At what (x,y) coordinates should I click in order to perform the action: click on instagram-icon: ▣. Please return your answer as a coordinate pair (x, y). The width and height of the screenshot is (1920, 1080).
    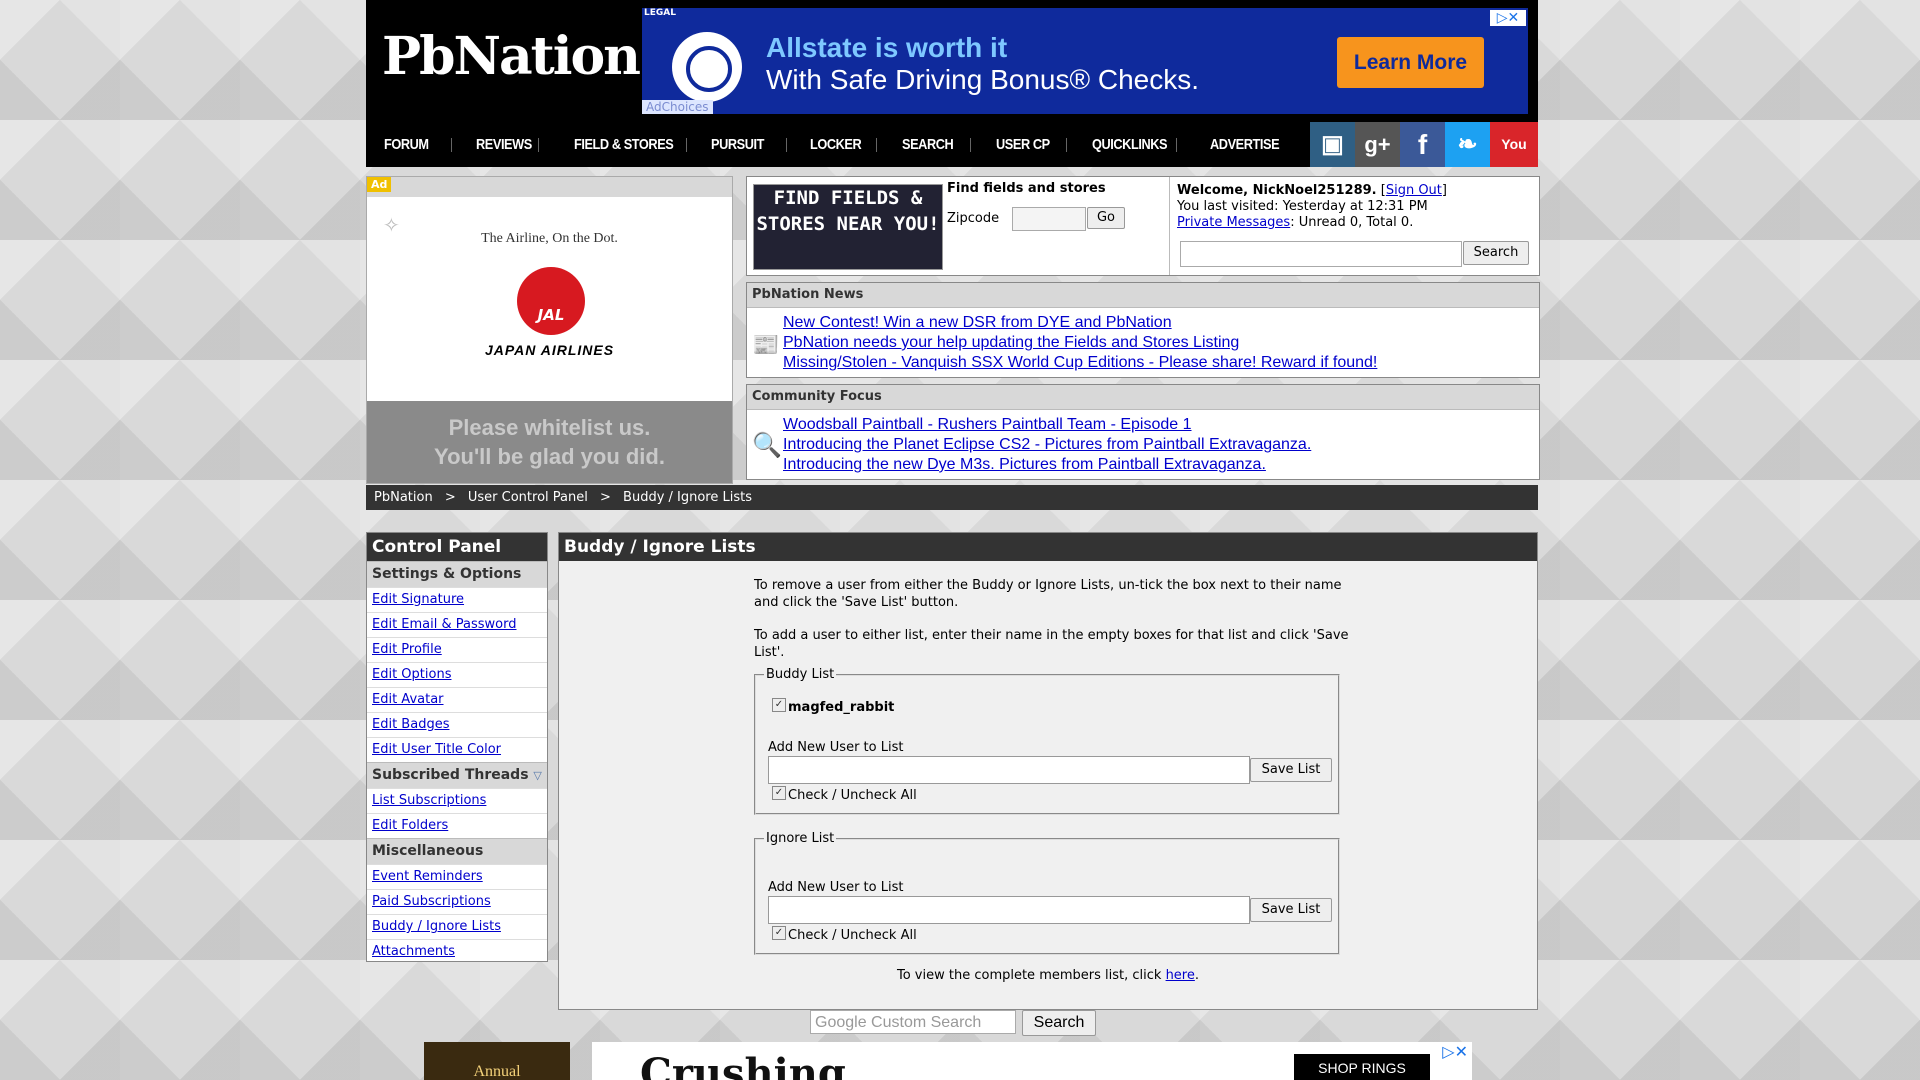
    Looking at the image, I should click on (1332, 144).